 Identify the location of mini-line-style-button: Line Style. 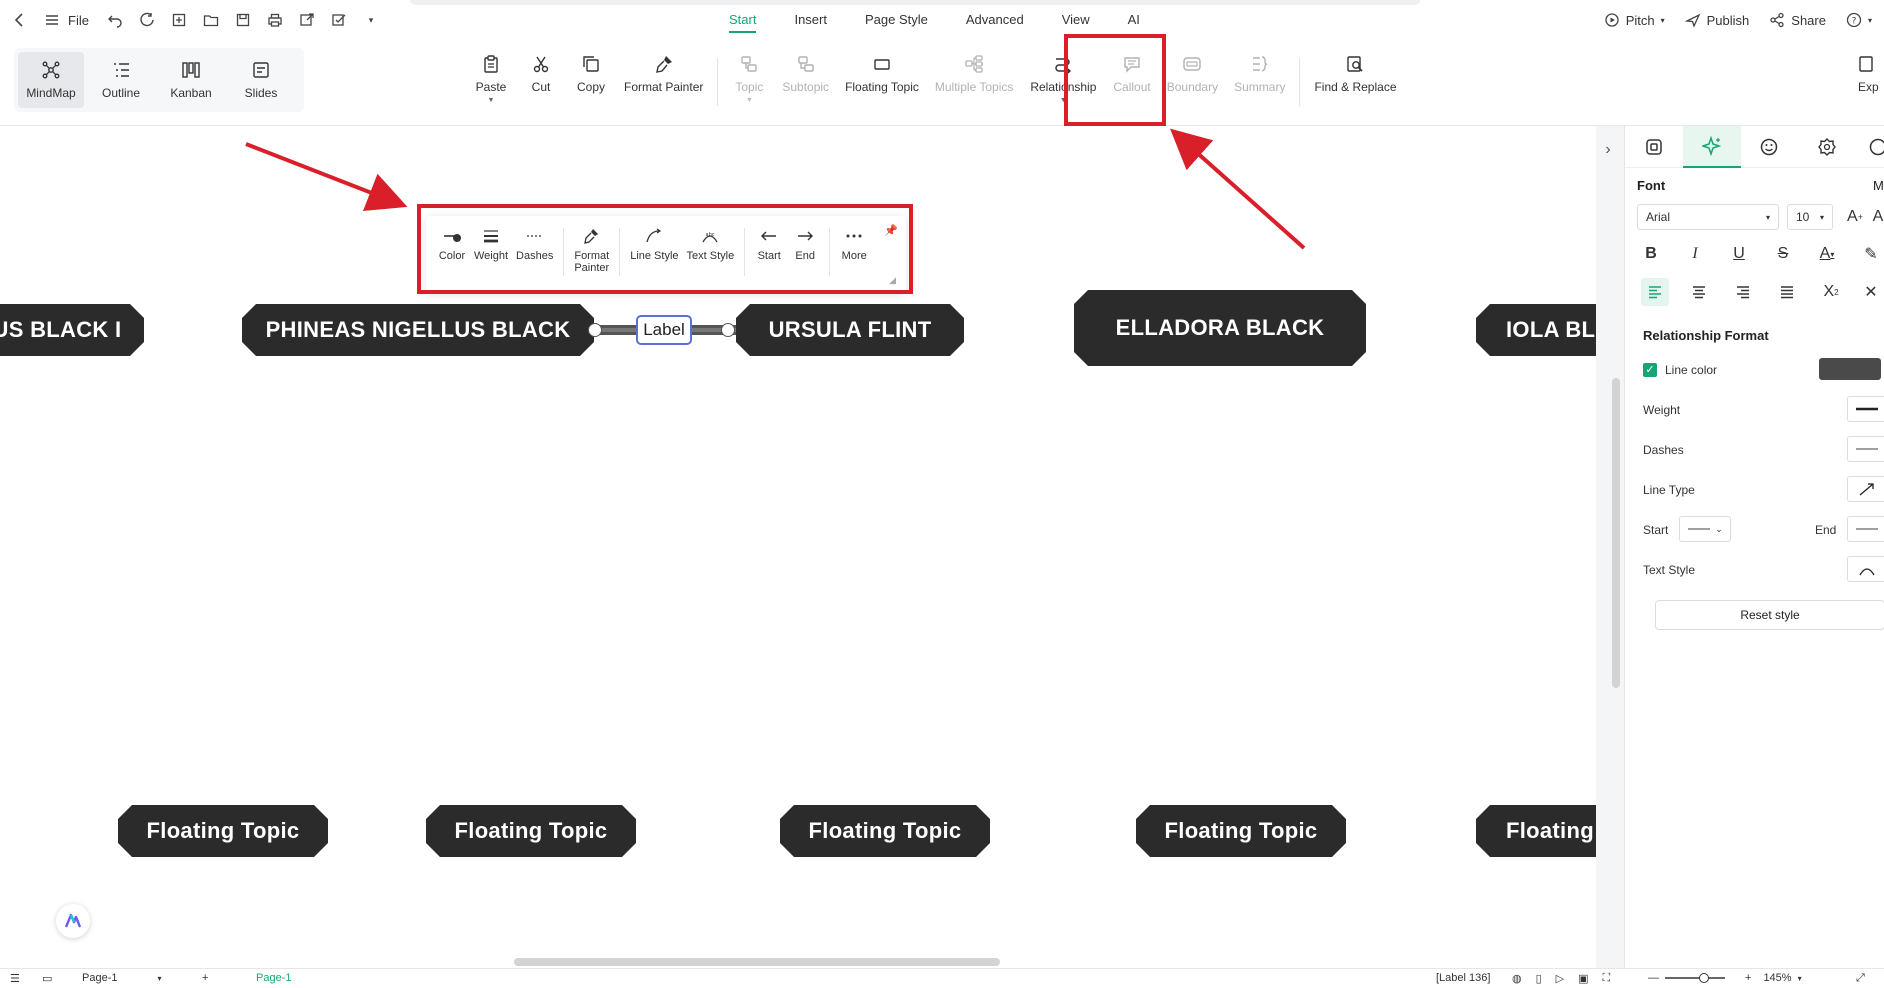
(654, 245).